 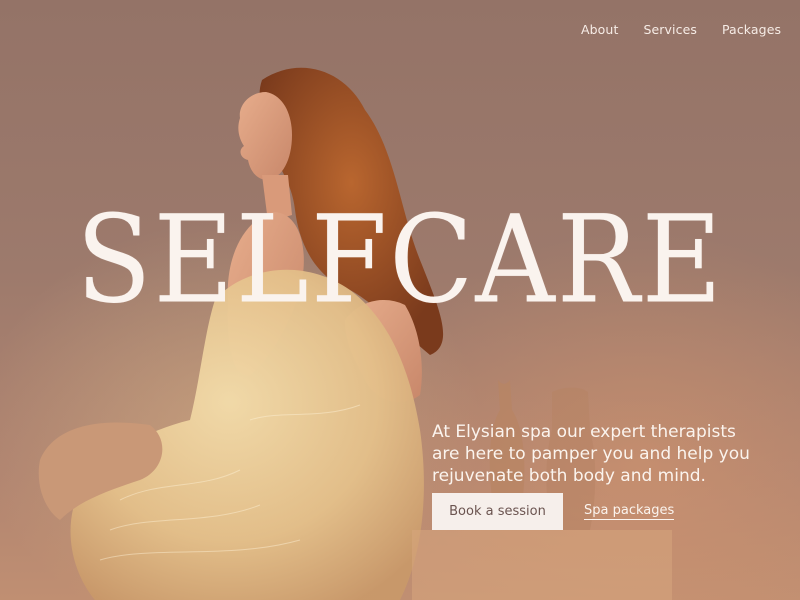 What do you see at coordinates (670, 29) in the screenshot?
I see `nav-link-services: Services` at bounding box center [670, 29].